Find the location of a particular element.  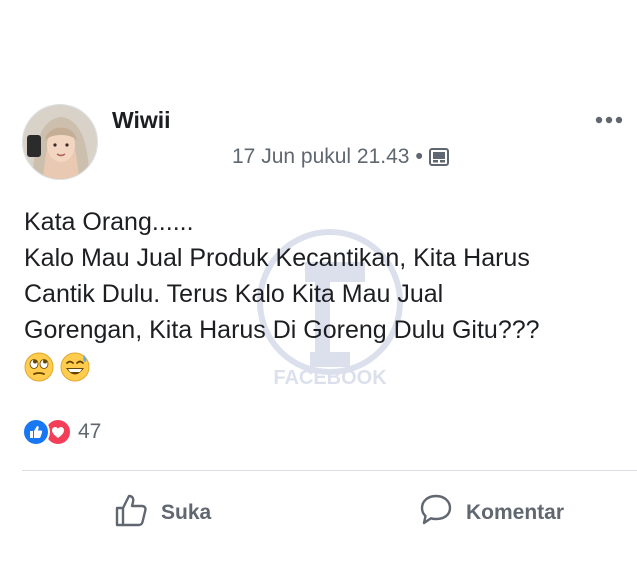

post-text-line: Cantik Dulu. Terus Kalo Kita Mau Jual is located at coordinates (234, 294).